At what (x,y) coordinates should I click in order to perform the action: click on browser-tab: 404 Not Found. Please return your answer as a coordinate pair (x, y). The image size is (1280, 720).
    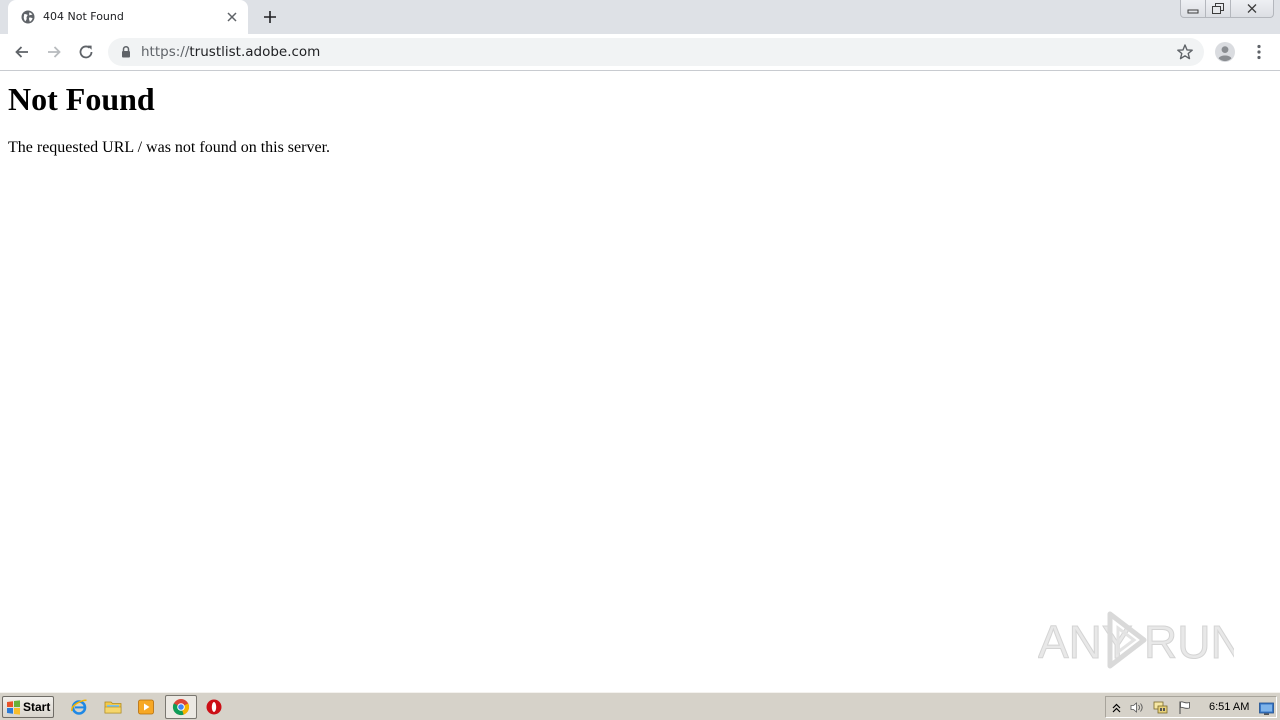
    Looking at the image, I should click on (128, 17).